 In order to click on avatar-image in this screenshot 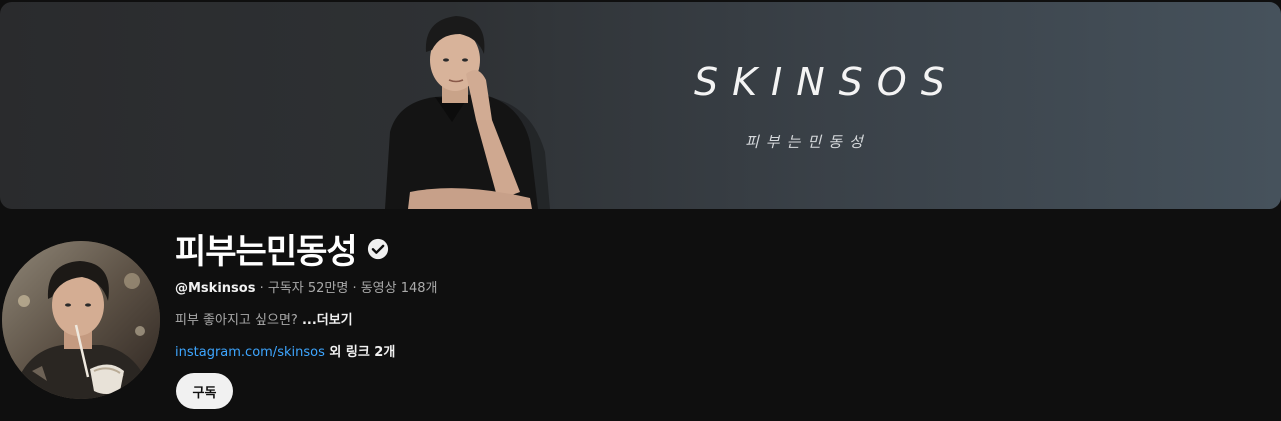, I will do `click(81, 320)`.